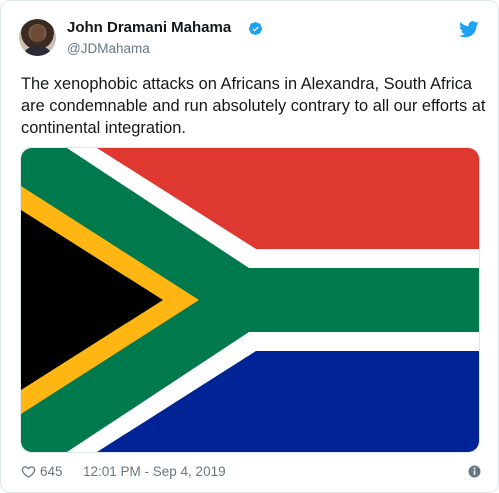  I want to click on like-count: 645, so click(51, 471).